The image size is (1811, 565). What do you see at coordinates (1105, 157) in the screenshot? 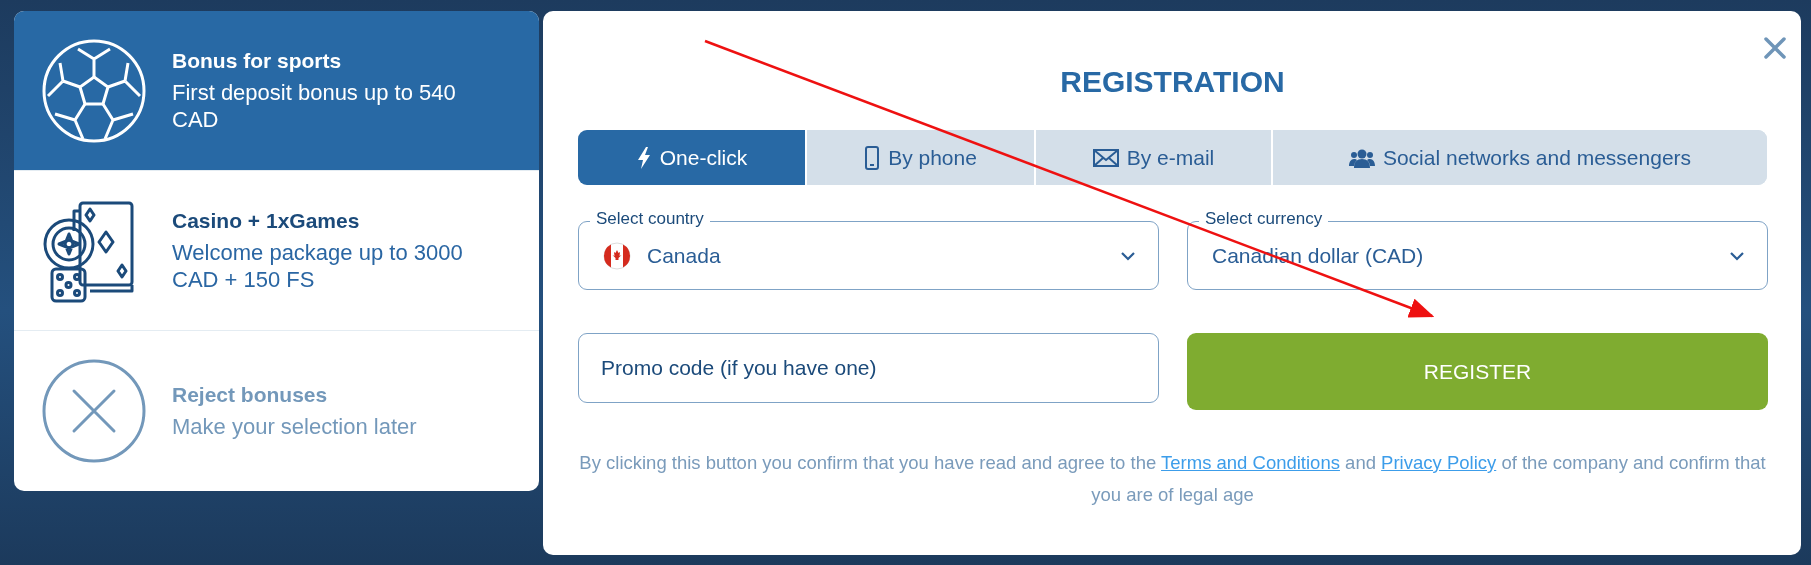
I see `envelope-icon` at bounding box center [1105, 157].